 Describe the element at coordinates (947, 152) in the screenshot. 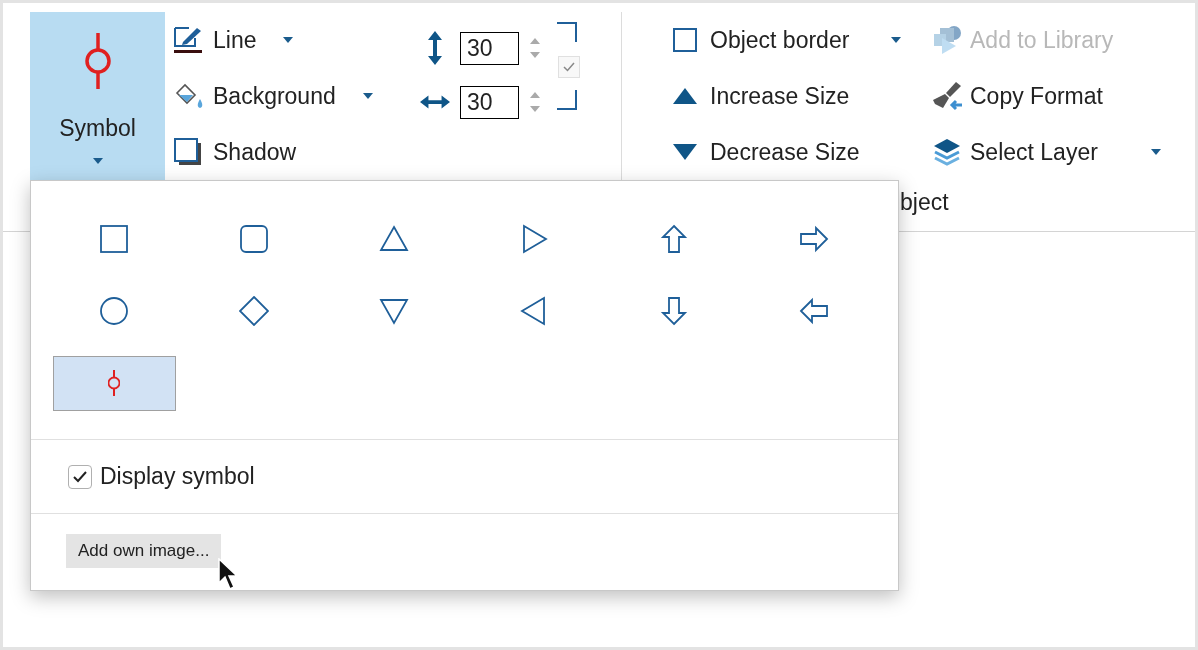

I see `layers-icon` at that location.